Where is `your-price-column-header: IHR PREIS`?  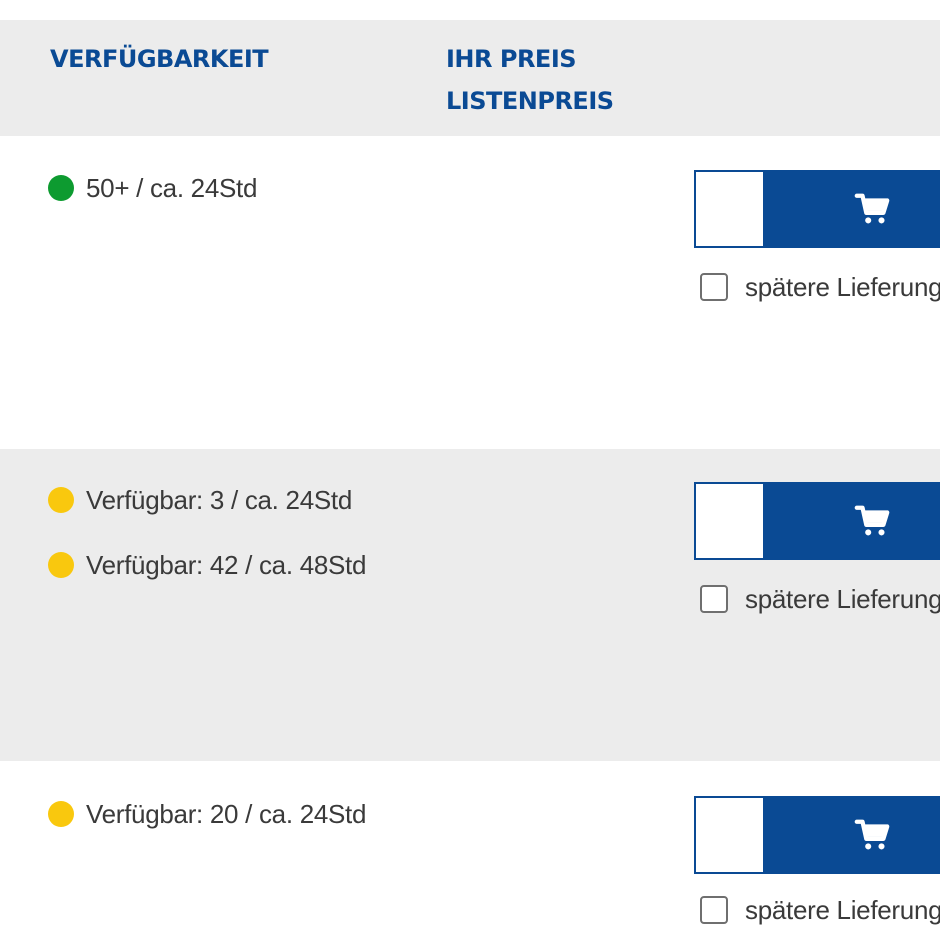
your-price-column-header: IHR PREIS is located at coordinates (511, 59).